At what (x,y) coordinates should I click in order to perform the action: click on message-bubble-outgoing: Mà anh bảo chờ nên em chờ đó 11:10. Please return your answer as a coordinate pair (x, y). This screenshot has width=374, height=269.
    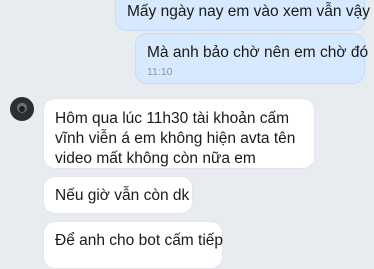
    Looking at the image, I should click on (252, 58).